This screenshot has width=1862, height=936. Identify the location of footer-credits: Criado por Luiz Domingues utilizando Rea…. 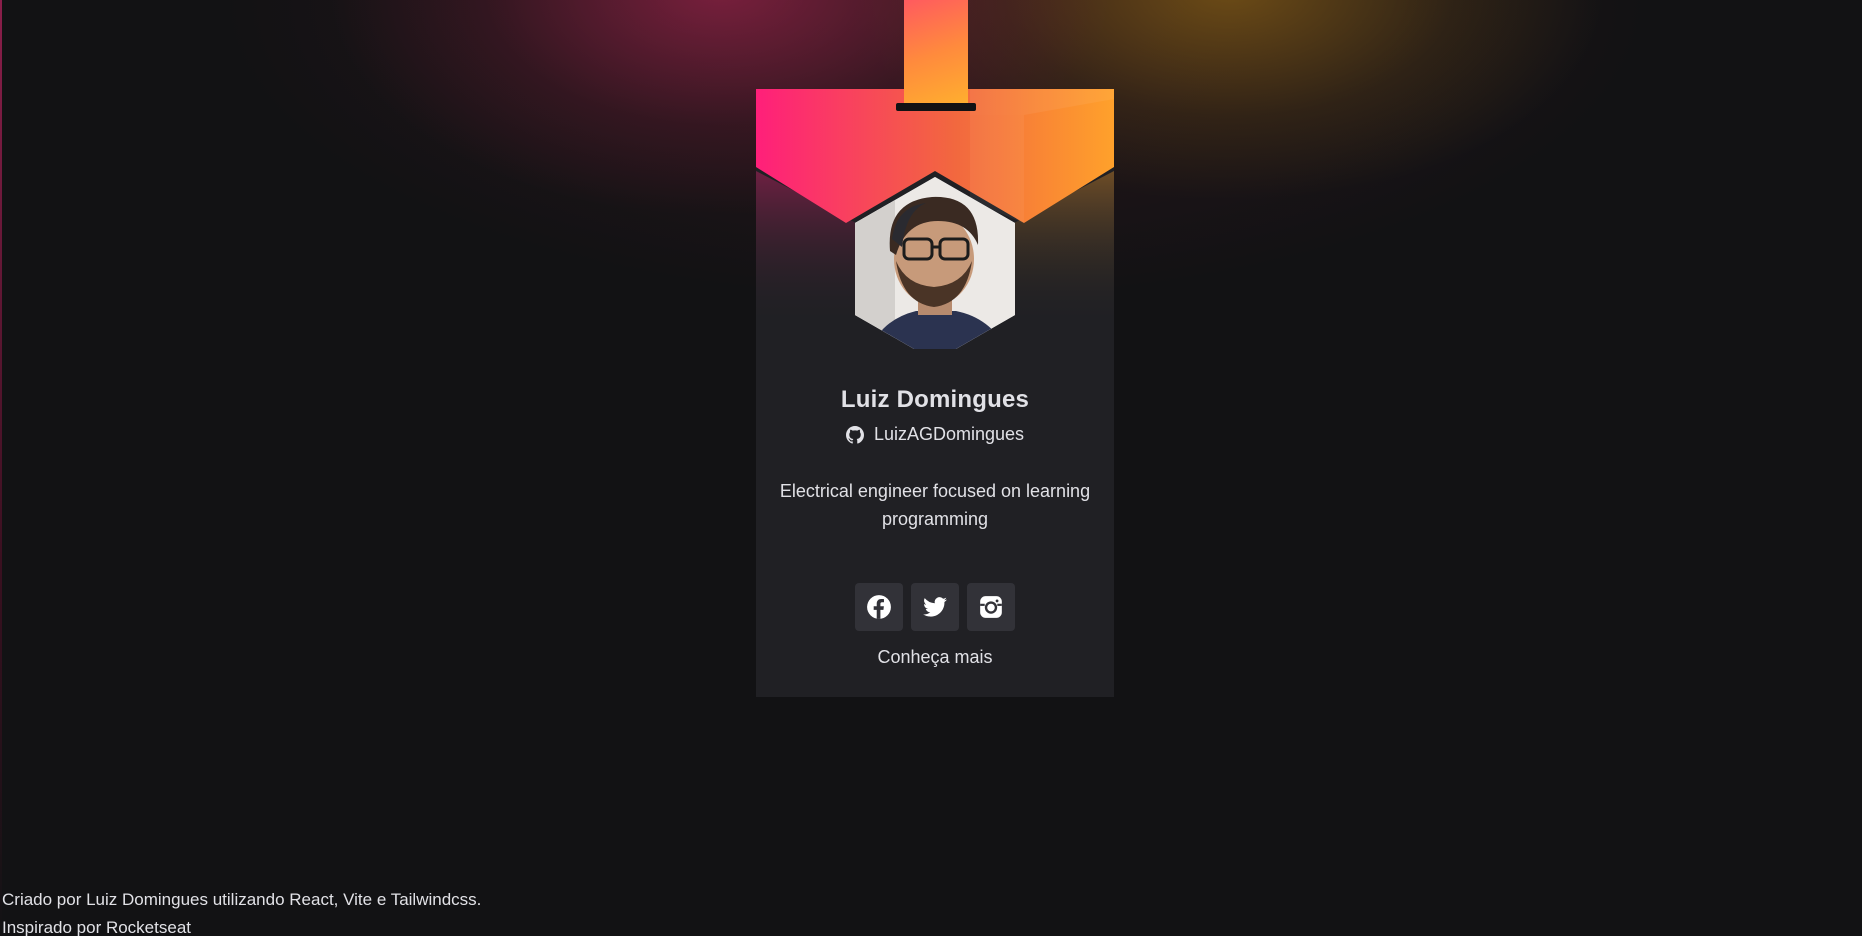
(242, 899).